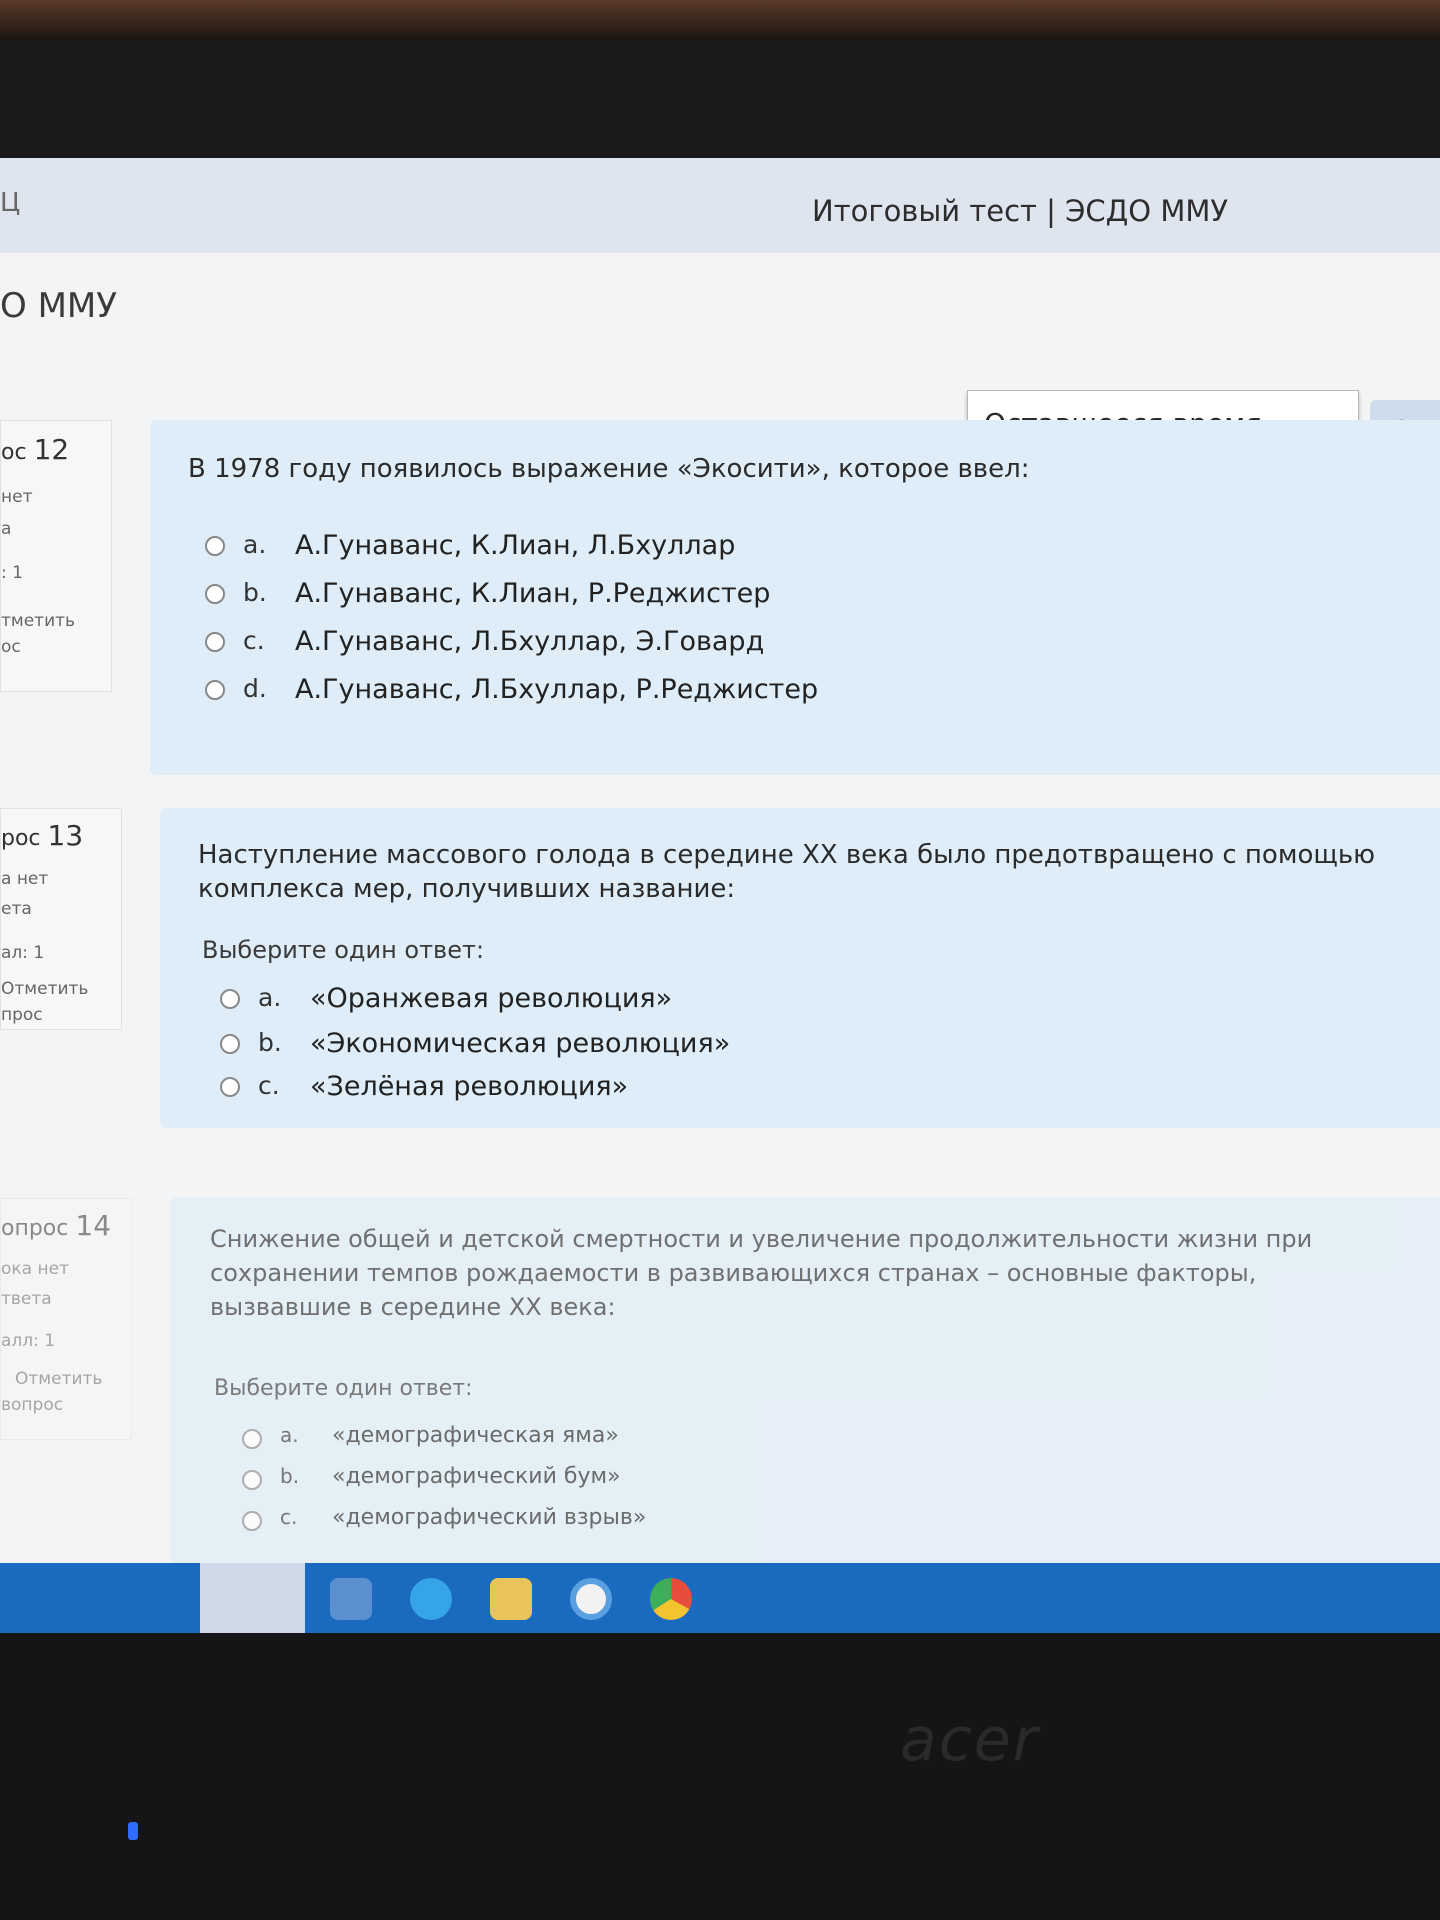 The height and width of the screenshot is (1920, 1440). Describe the element at coordinates (10, 203) in the screenshot. I see `titlebar-left-fragment: Ц` at that location.